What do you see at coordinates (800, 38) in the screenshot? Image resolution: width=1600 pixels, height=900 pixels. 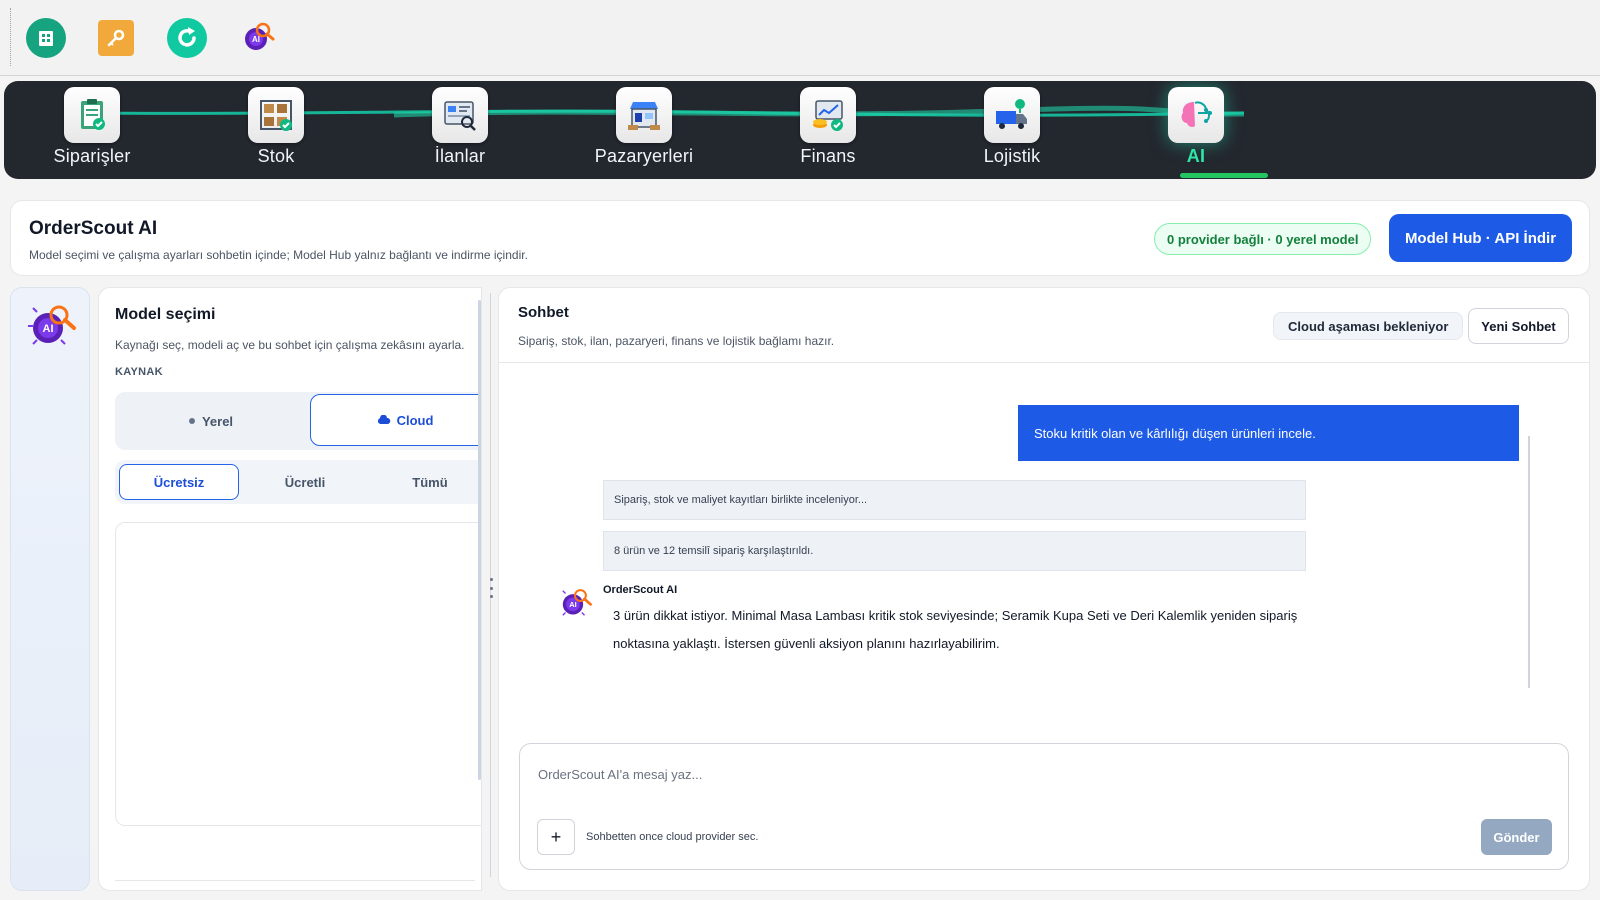 I see `top-toolbar: AI` at bounding box center [800, 38].